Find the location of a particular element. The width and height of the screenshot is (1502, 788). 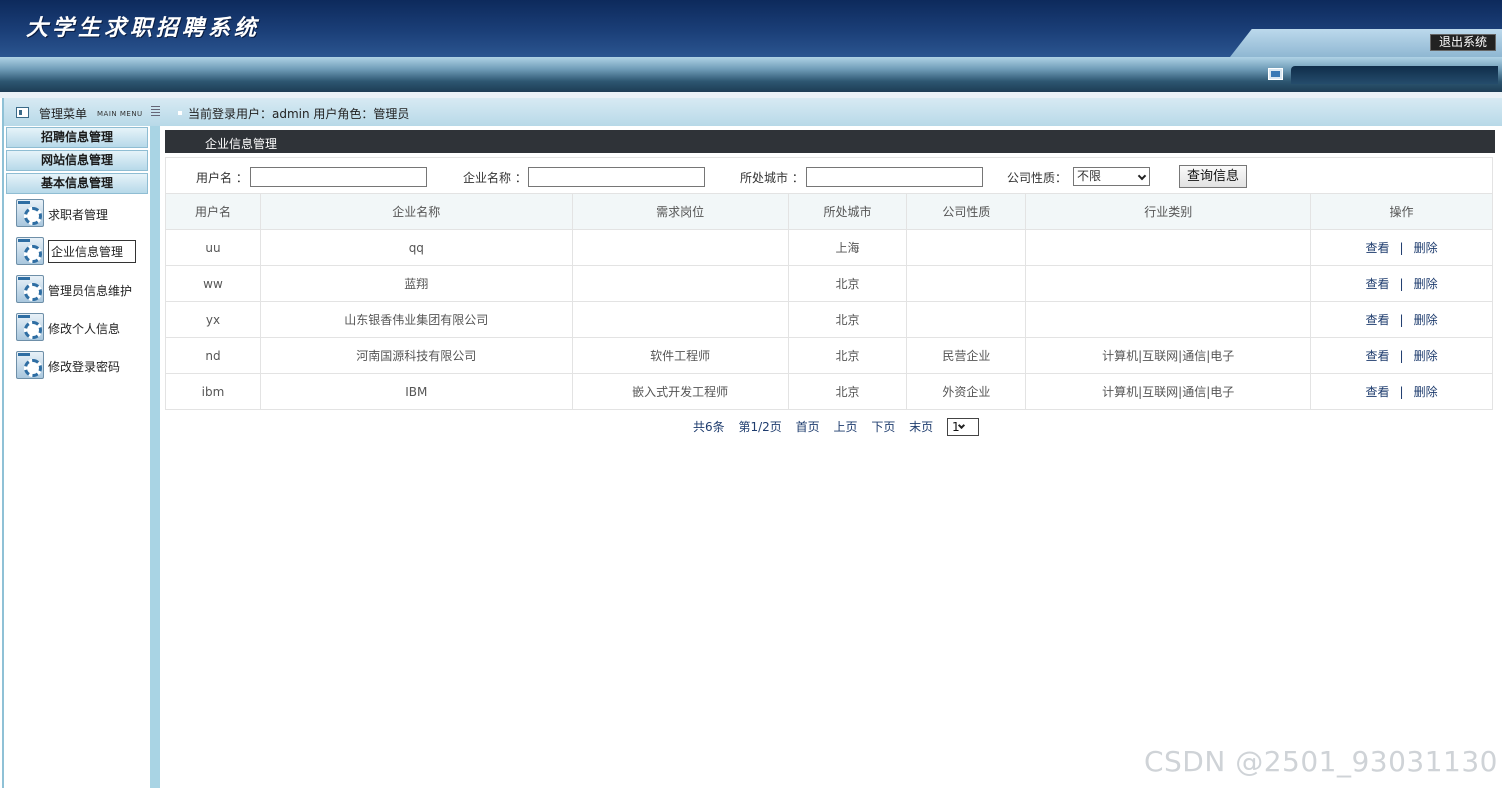

cell-company: 蓝翔 is located at coordinates (416, 283).